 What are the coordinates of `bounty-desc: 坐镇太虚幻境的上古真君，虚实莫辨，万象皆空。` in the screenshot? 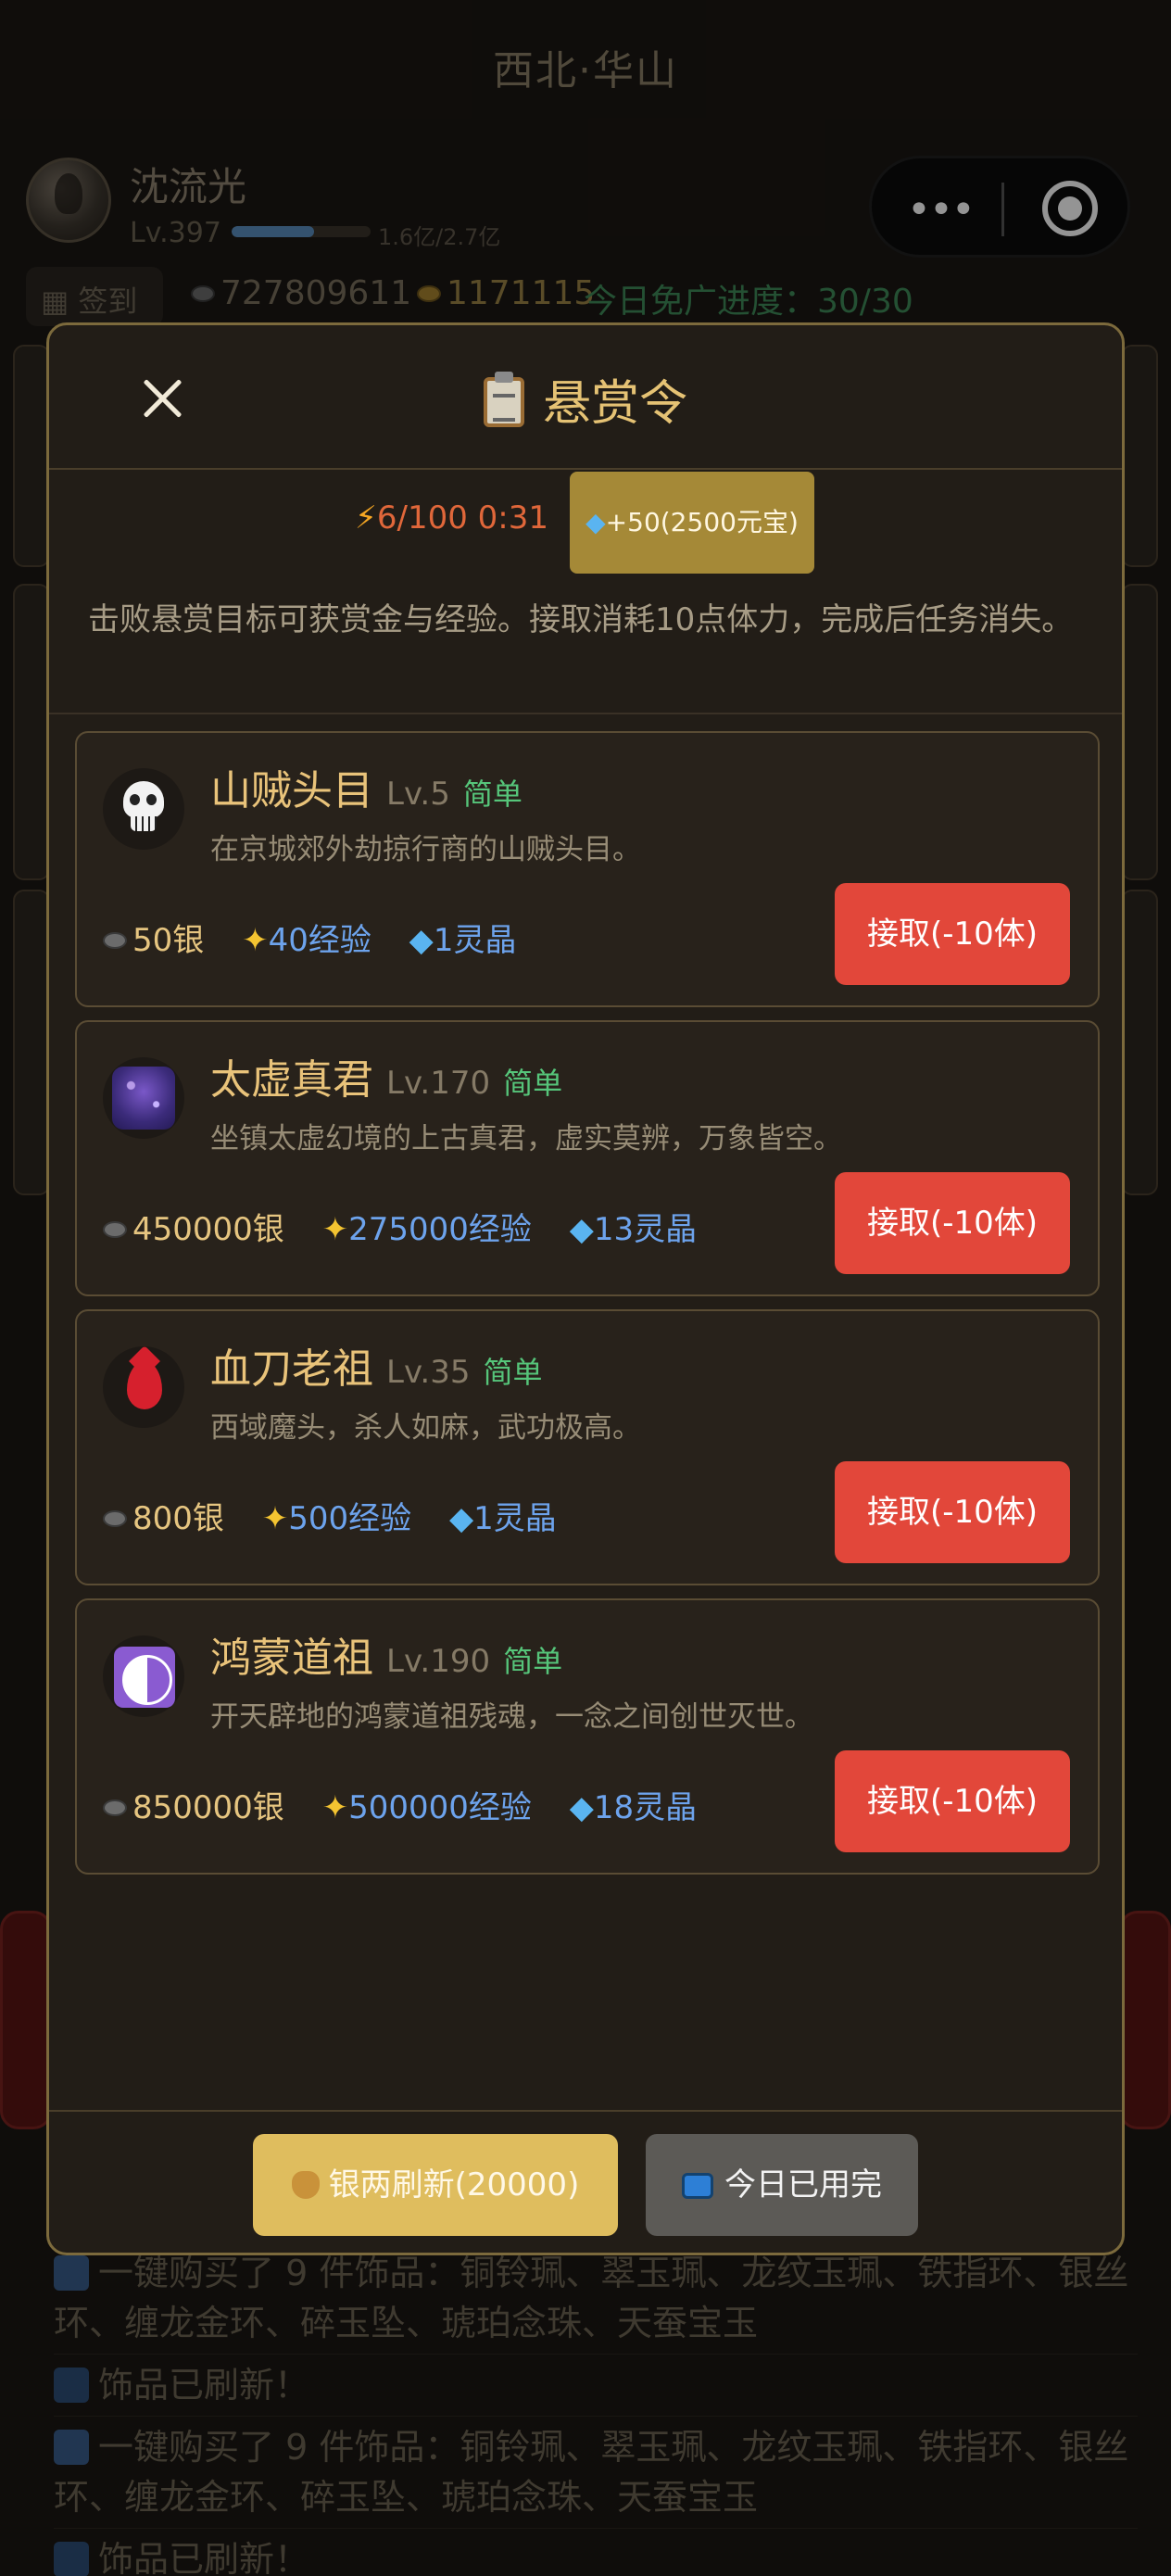 It's located at (526, 1139).